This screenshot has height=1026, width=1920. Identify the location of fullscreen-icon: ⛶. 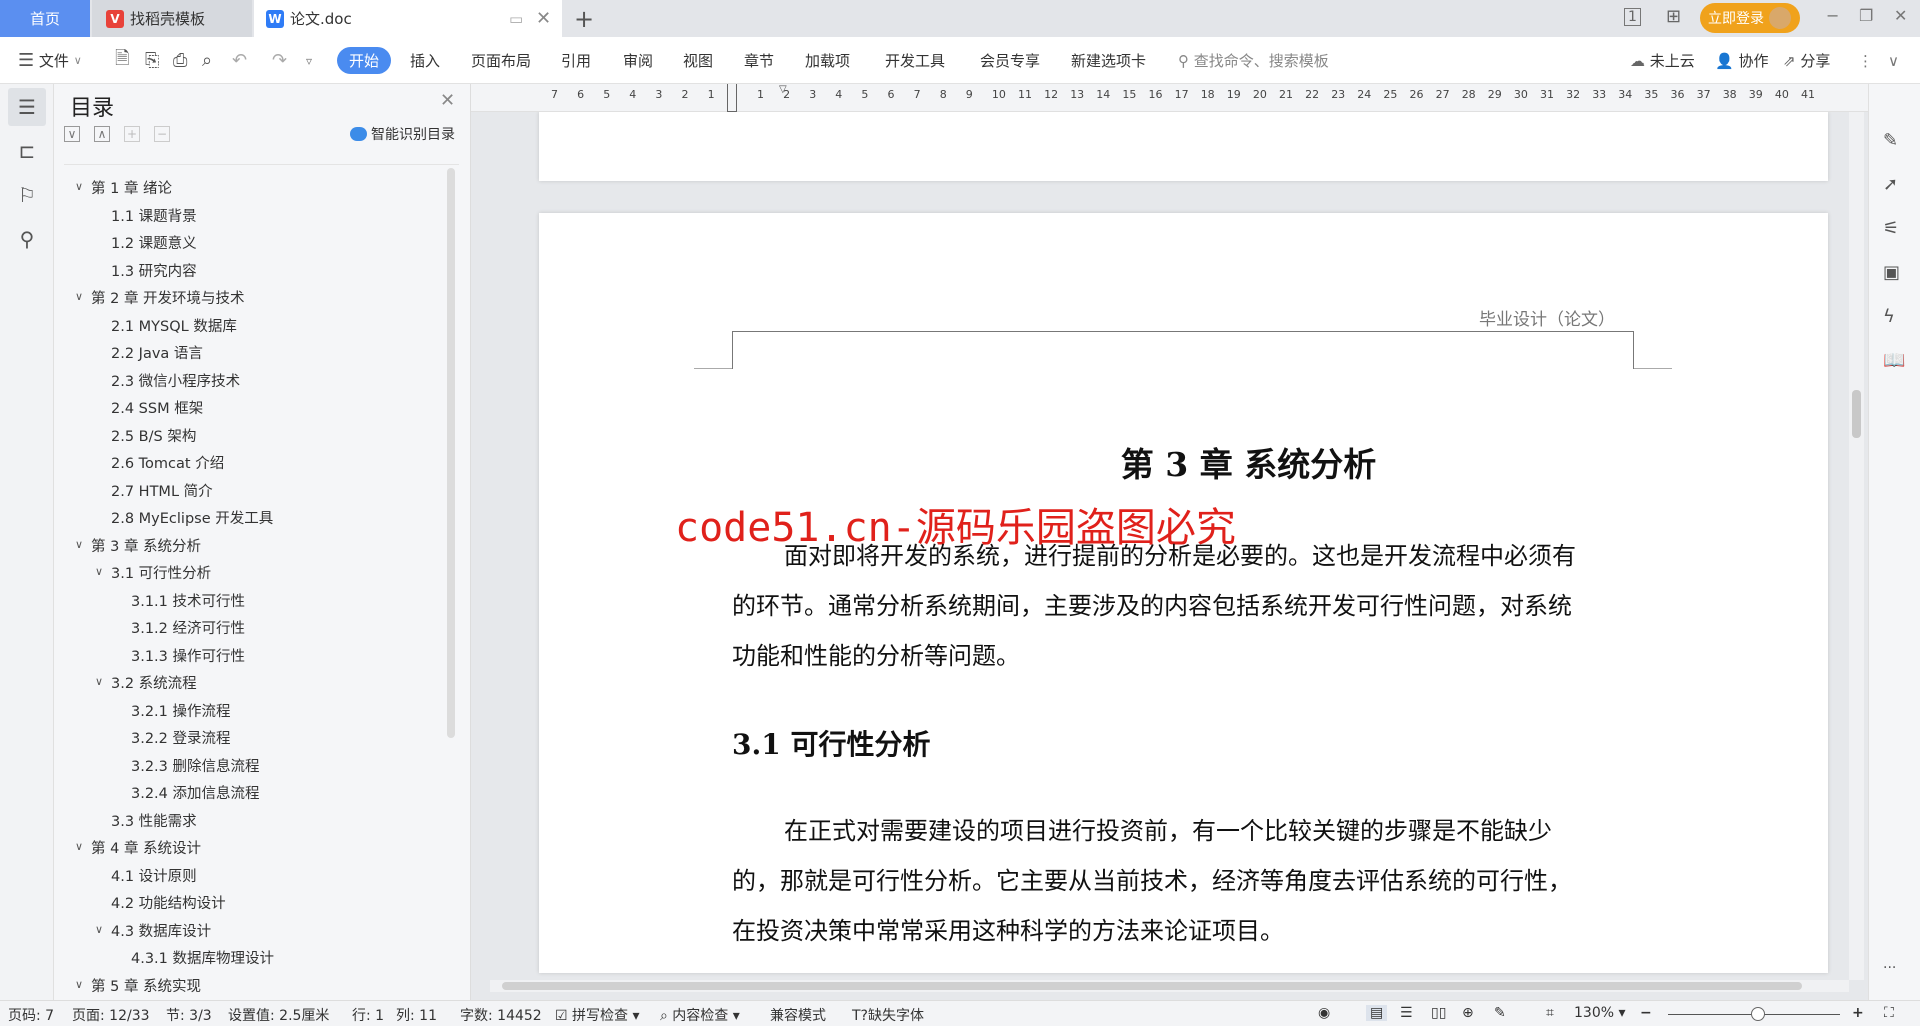
(1889, 1013).